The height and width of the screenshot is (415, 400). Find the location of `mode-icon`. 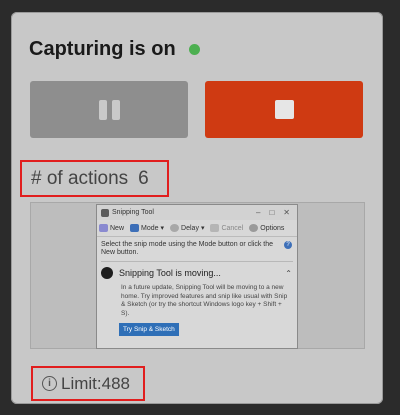

mode-icon is located at coordinates (135, 228).